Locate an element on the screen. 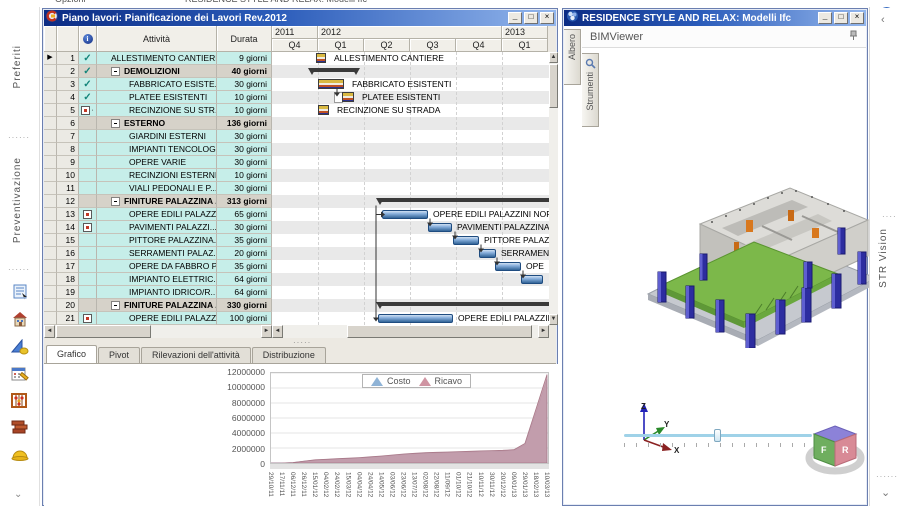 This screenshot has width=900, height=506. activity-name-cell: ESTERNO is located at coordinates (157, 123).